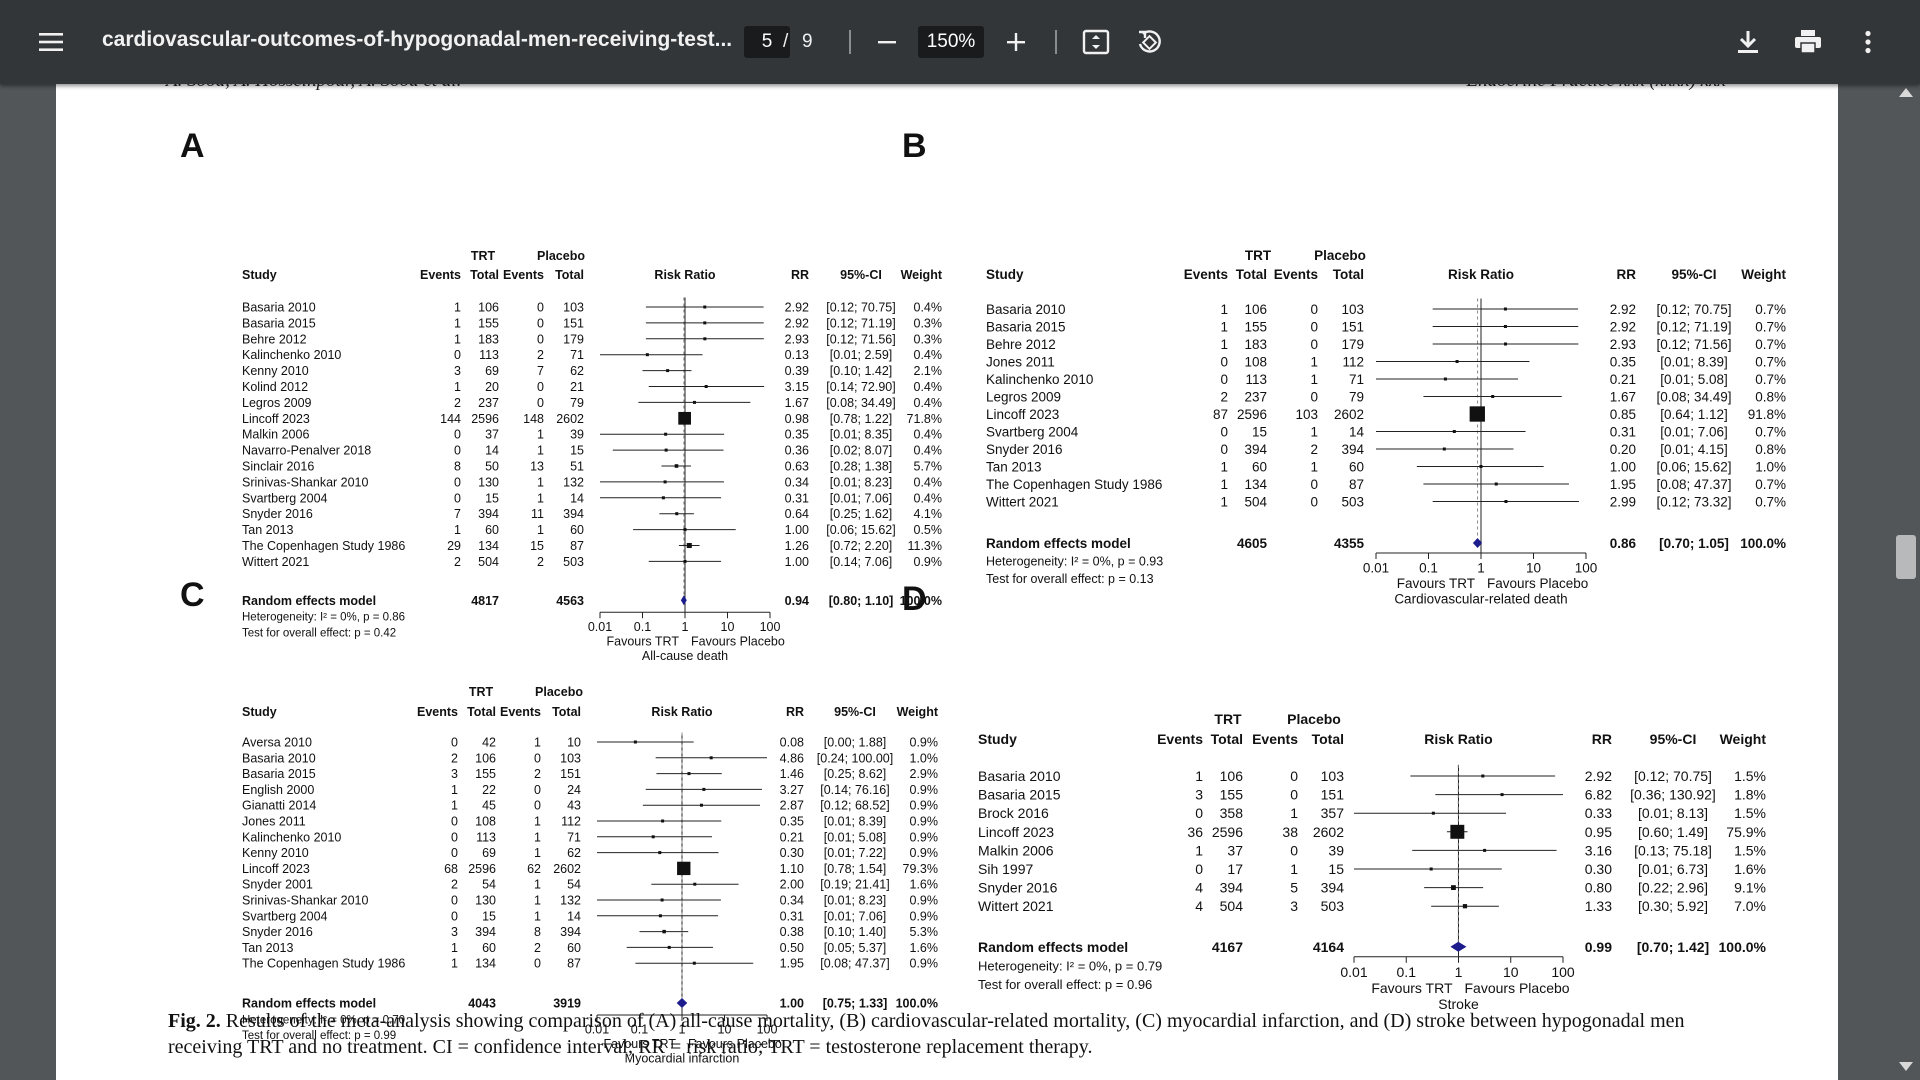 This screenshot has height=1080, width=1920. What do you see at coordinates (489, 743) in the screenshot?
I see `trt-total: 42` at bounding box center [489, 743].